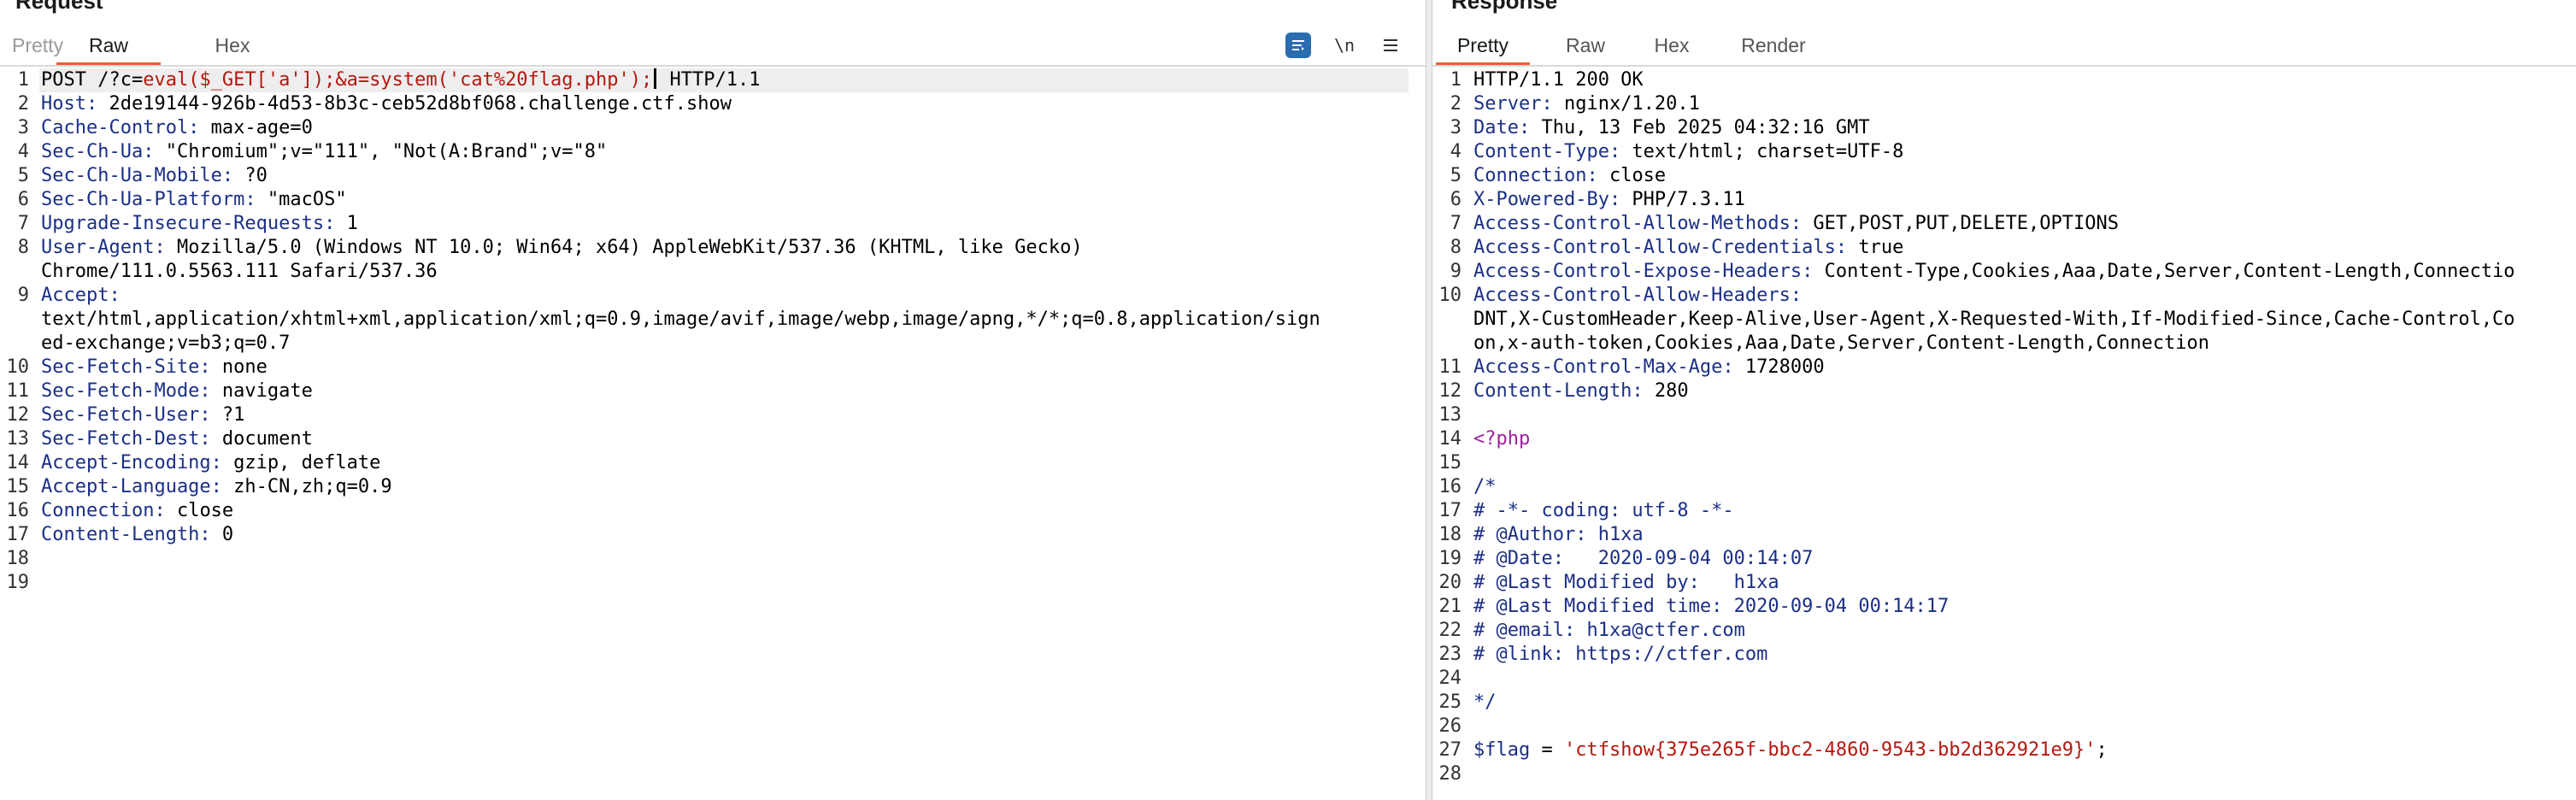 This screenshot has height=800, width=2576. I want to click on response-tab-raw: Raw, so click(1585, 45).